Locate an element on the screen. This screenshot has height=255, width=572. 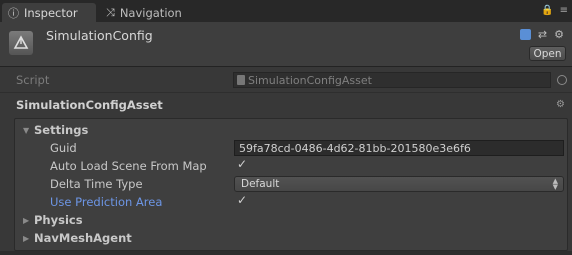
script-field: SimulationConfigAsset is located at coordinates (392, 80).